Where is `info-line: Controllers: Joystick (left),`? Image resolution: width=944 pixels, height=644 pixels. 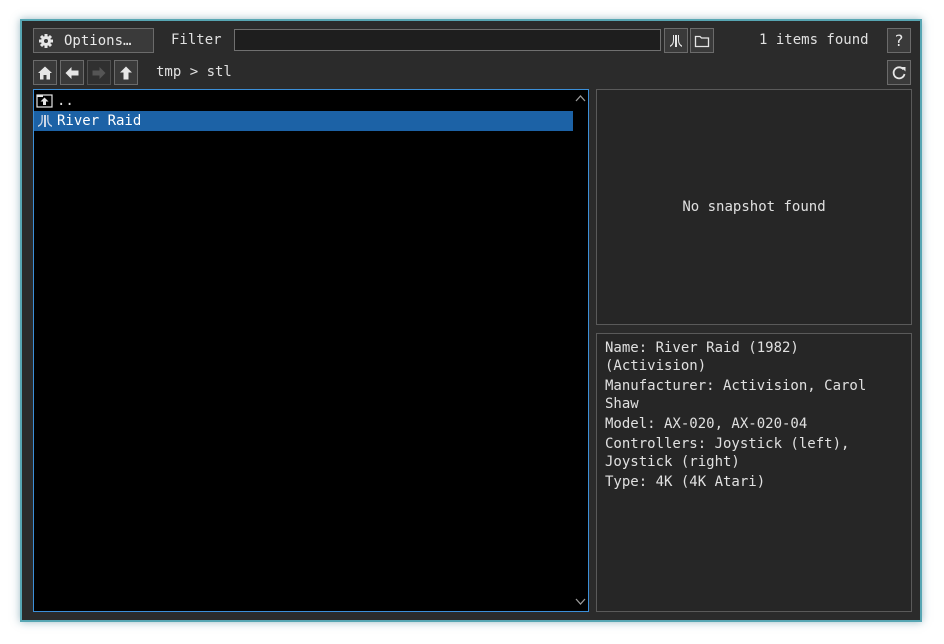 info-line: Controllers: Joystick (left), is located at coordinates (727, 444).